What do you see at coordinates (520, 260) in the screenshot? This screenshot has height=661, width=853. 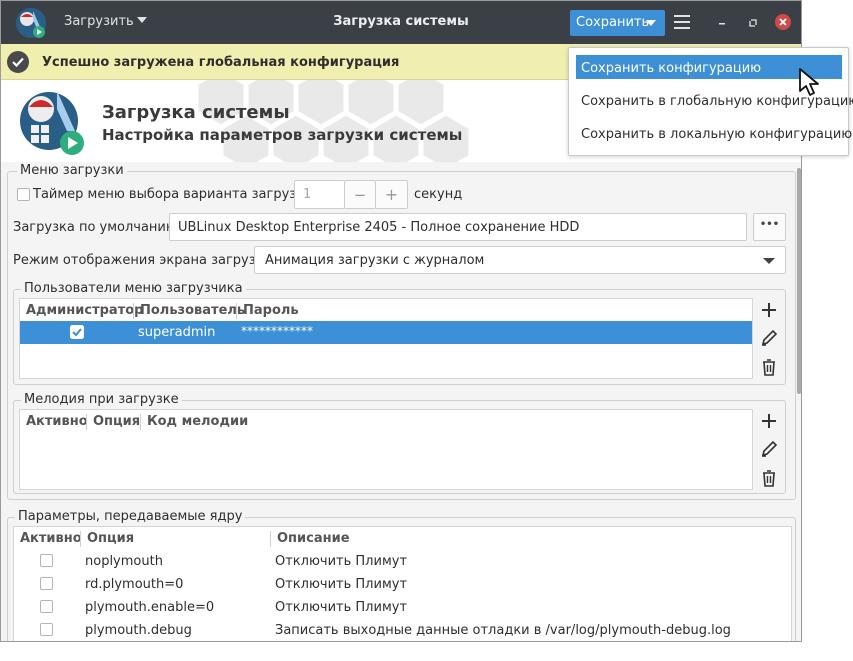 I see `boot-screen-mode-select: Анимация загрузки с журналом` at bounding box center [520, 260].